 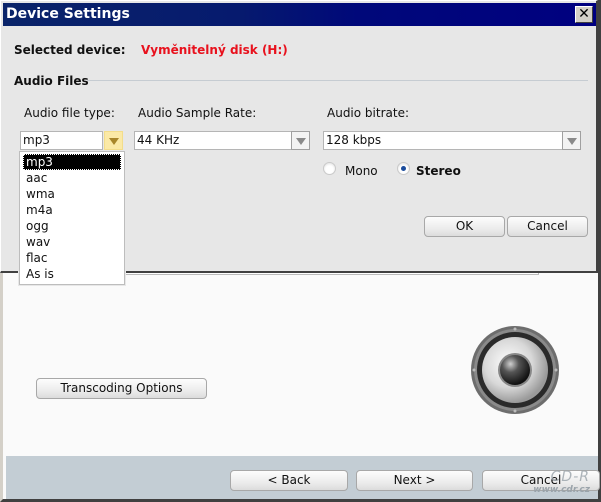 I want to click on audio-files-group-label: Audio Files, so click(x=51, y=81).